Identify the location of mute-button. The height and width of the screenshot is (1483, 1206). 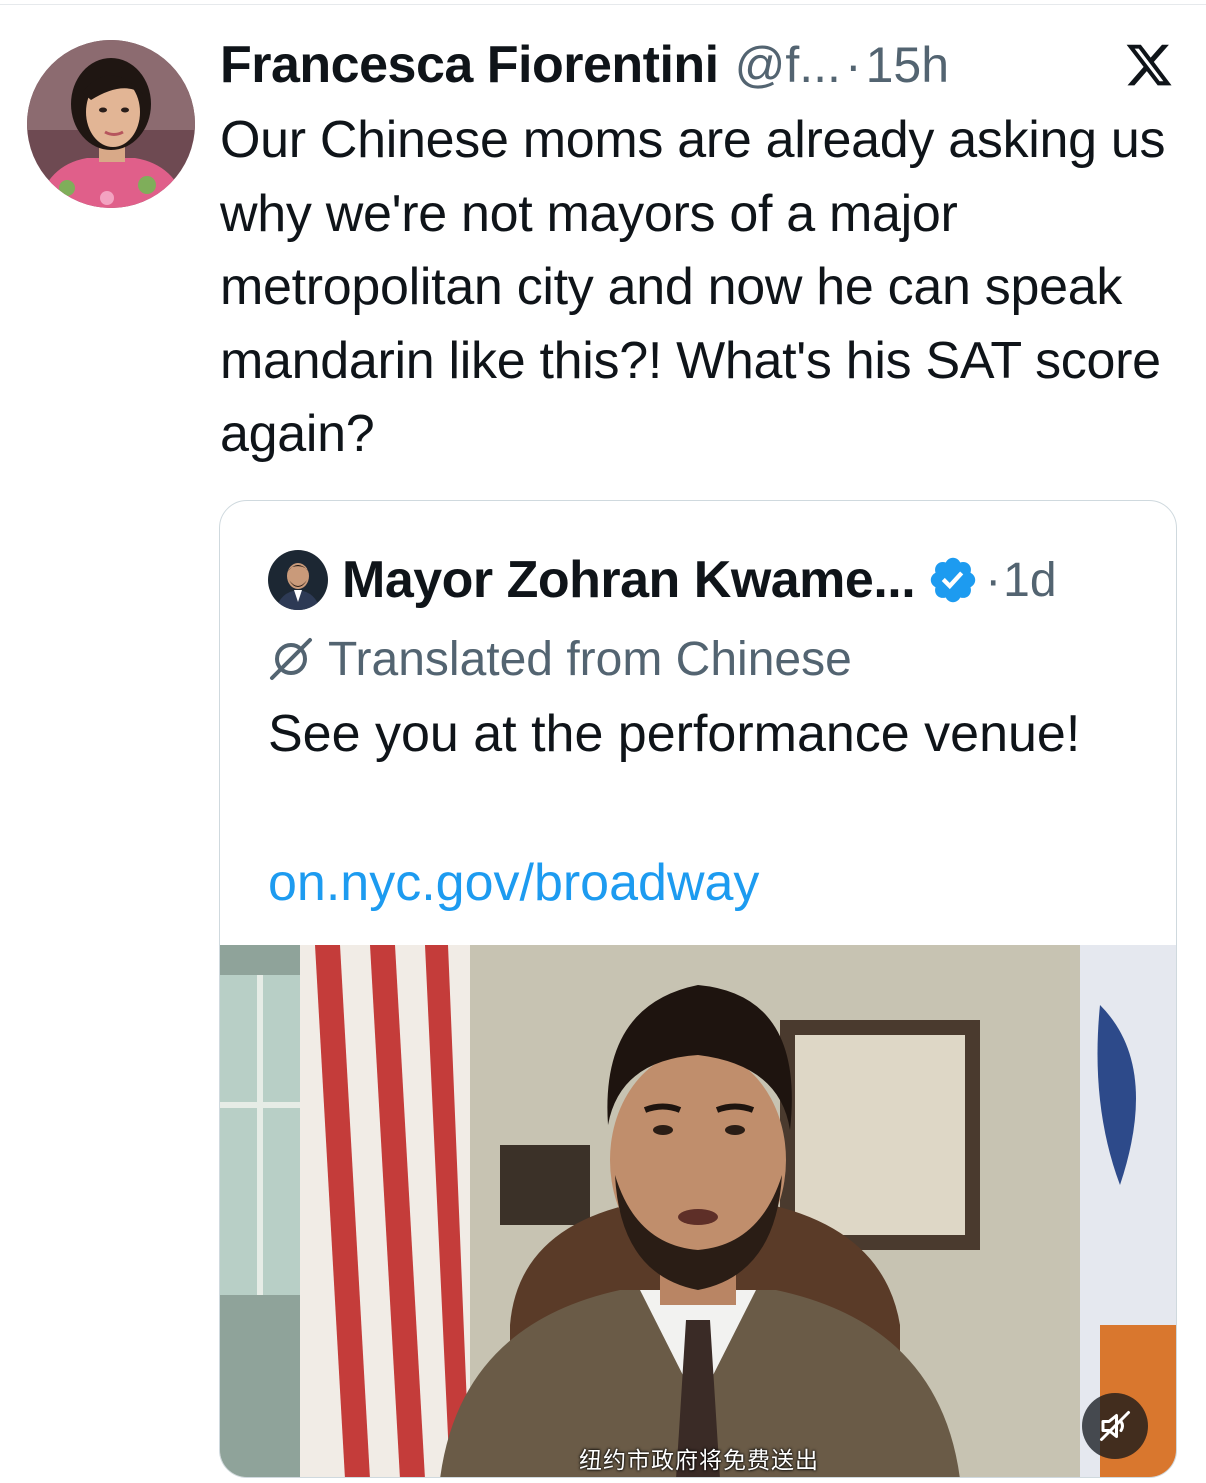
(1115, 1426).